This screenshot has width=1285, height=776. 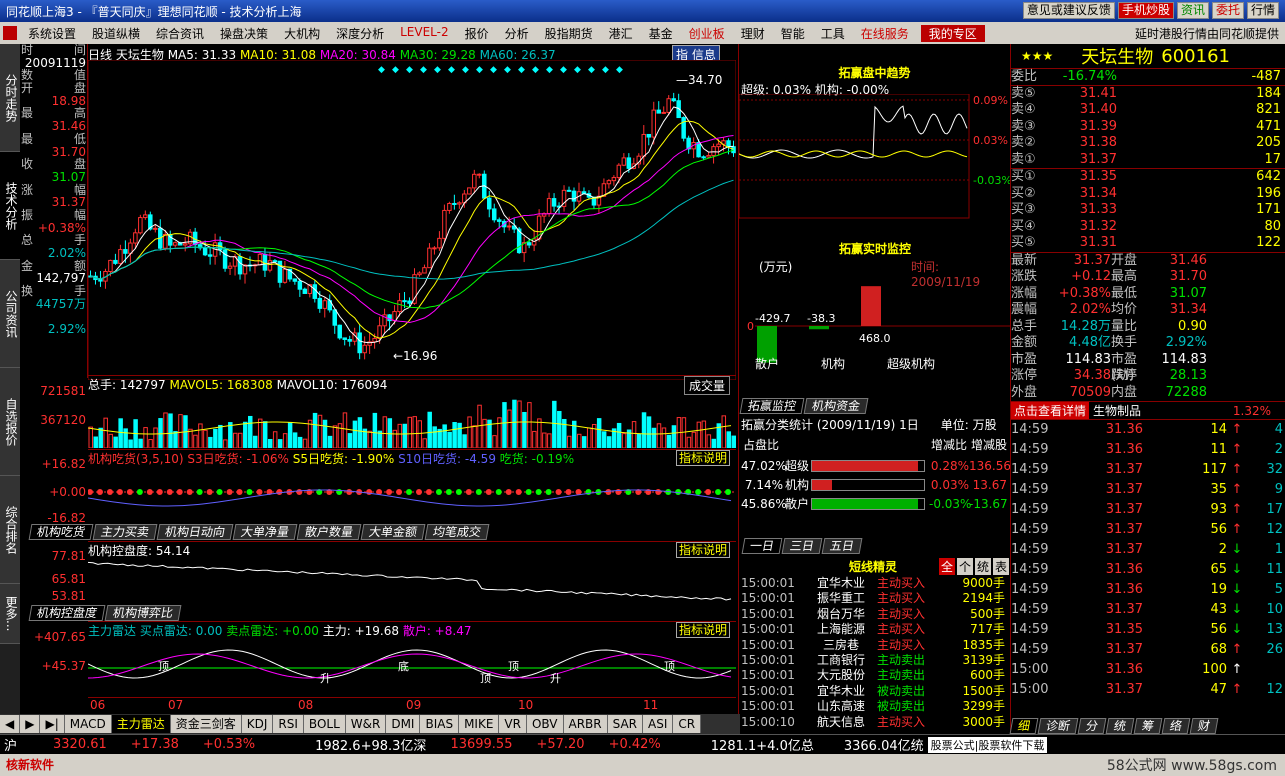 I want to click on elf-btn-0: 全, so click(x=946, y=566).